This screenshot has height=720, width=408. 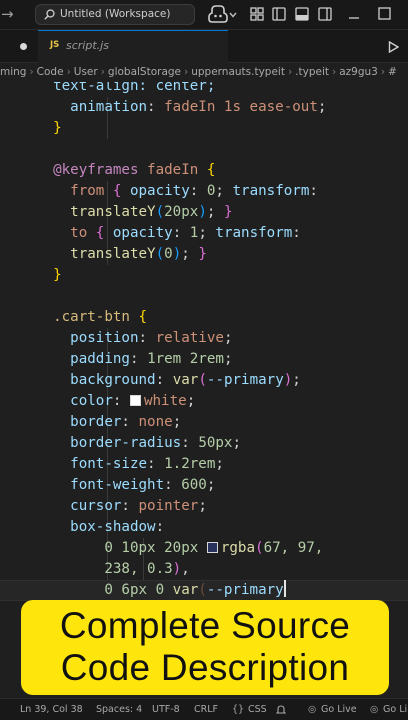 I want to click on unsaved-dot-icon, so click(x=23, y=46).